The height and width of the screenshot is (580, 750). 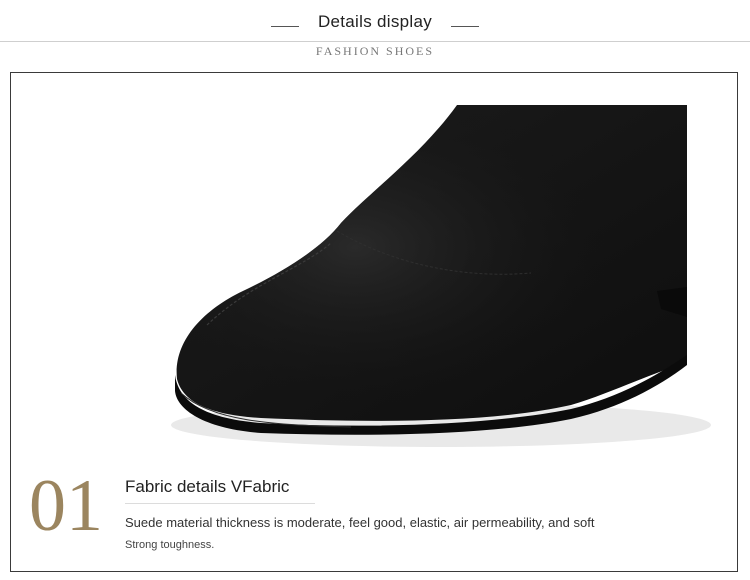 I want to click on header-divider, so click(x=375, y=41).